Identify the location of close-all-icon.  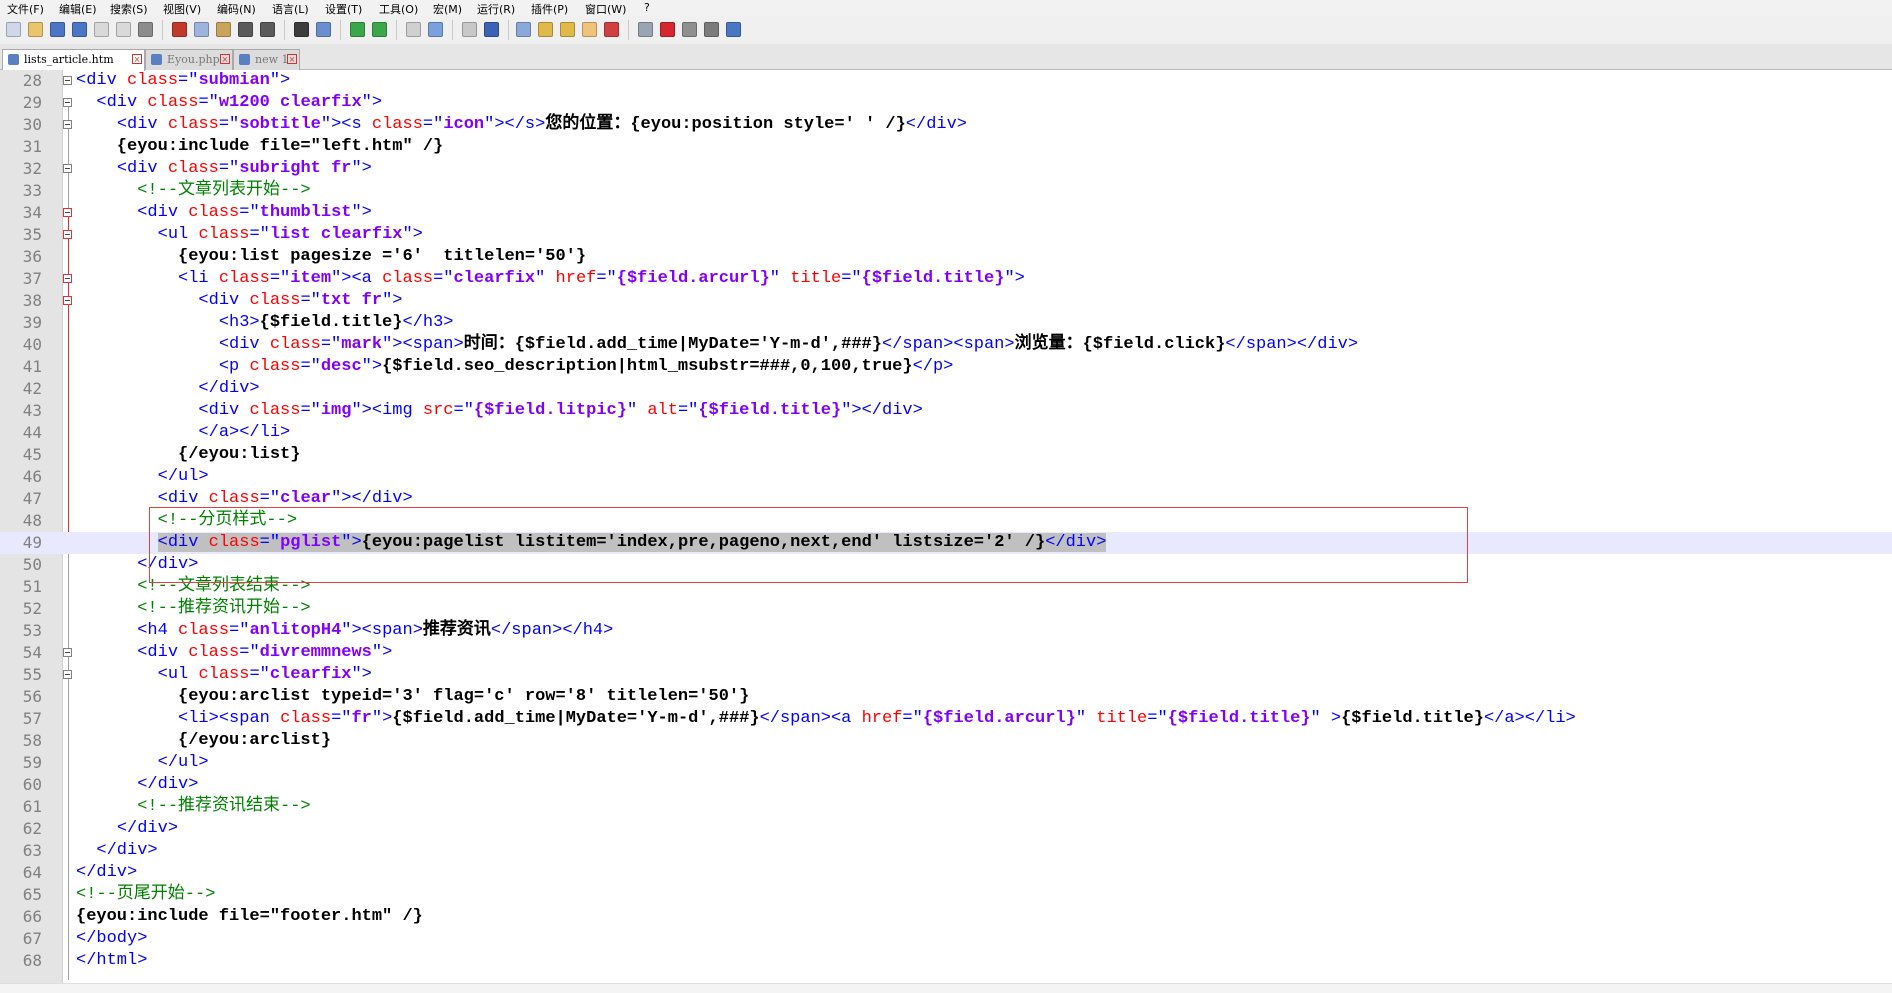
(123, 29).